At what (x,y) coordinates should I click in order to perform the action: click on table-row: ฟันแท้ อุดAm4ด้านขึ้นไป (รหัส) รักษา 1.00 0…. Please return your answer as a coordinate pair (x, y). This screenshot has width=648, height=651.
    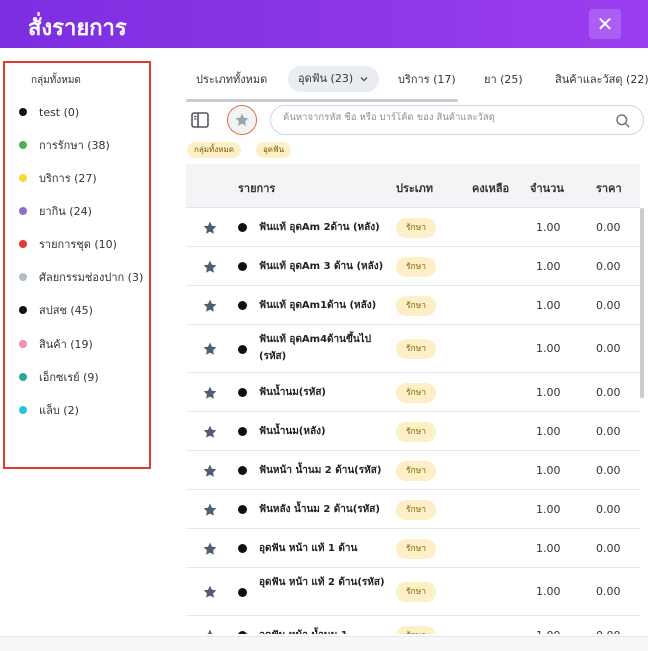
    Looking at the image, I should click on (413, 349).